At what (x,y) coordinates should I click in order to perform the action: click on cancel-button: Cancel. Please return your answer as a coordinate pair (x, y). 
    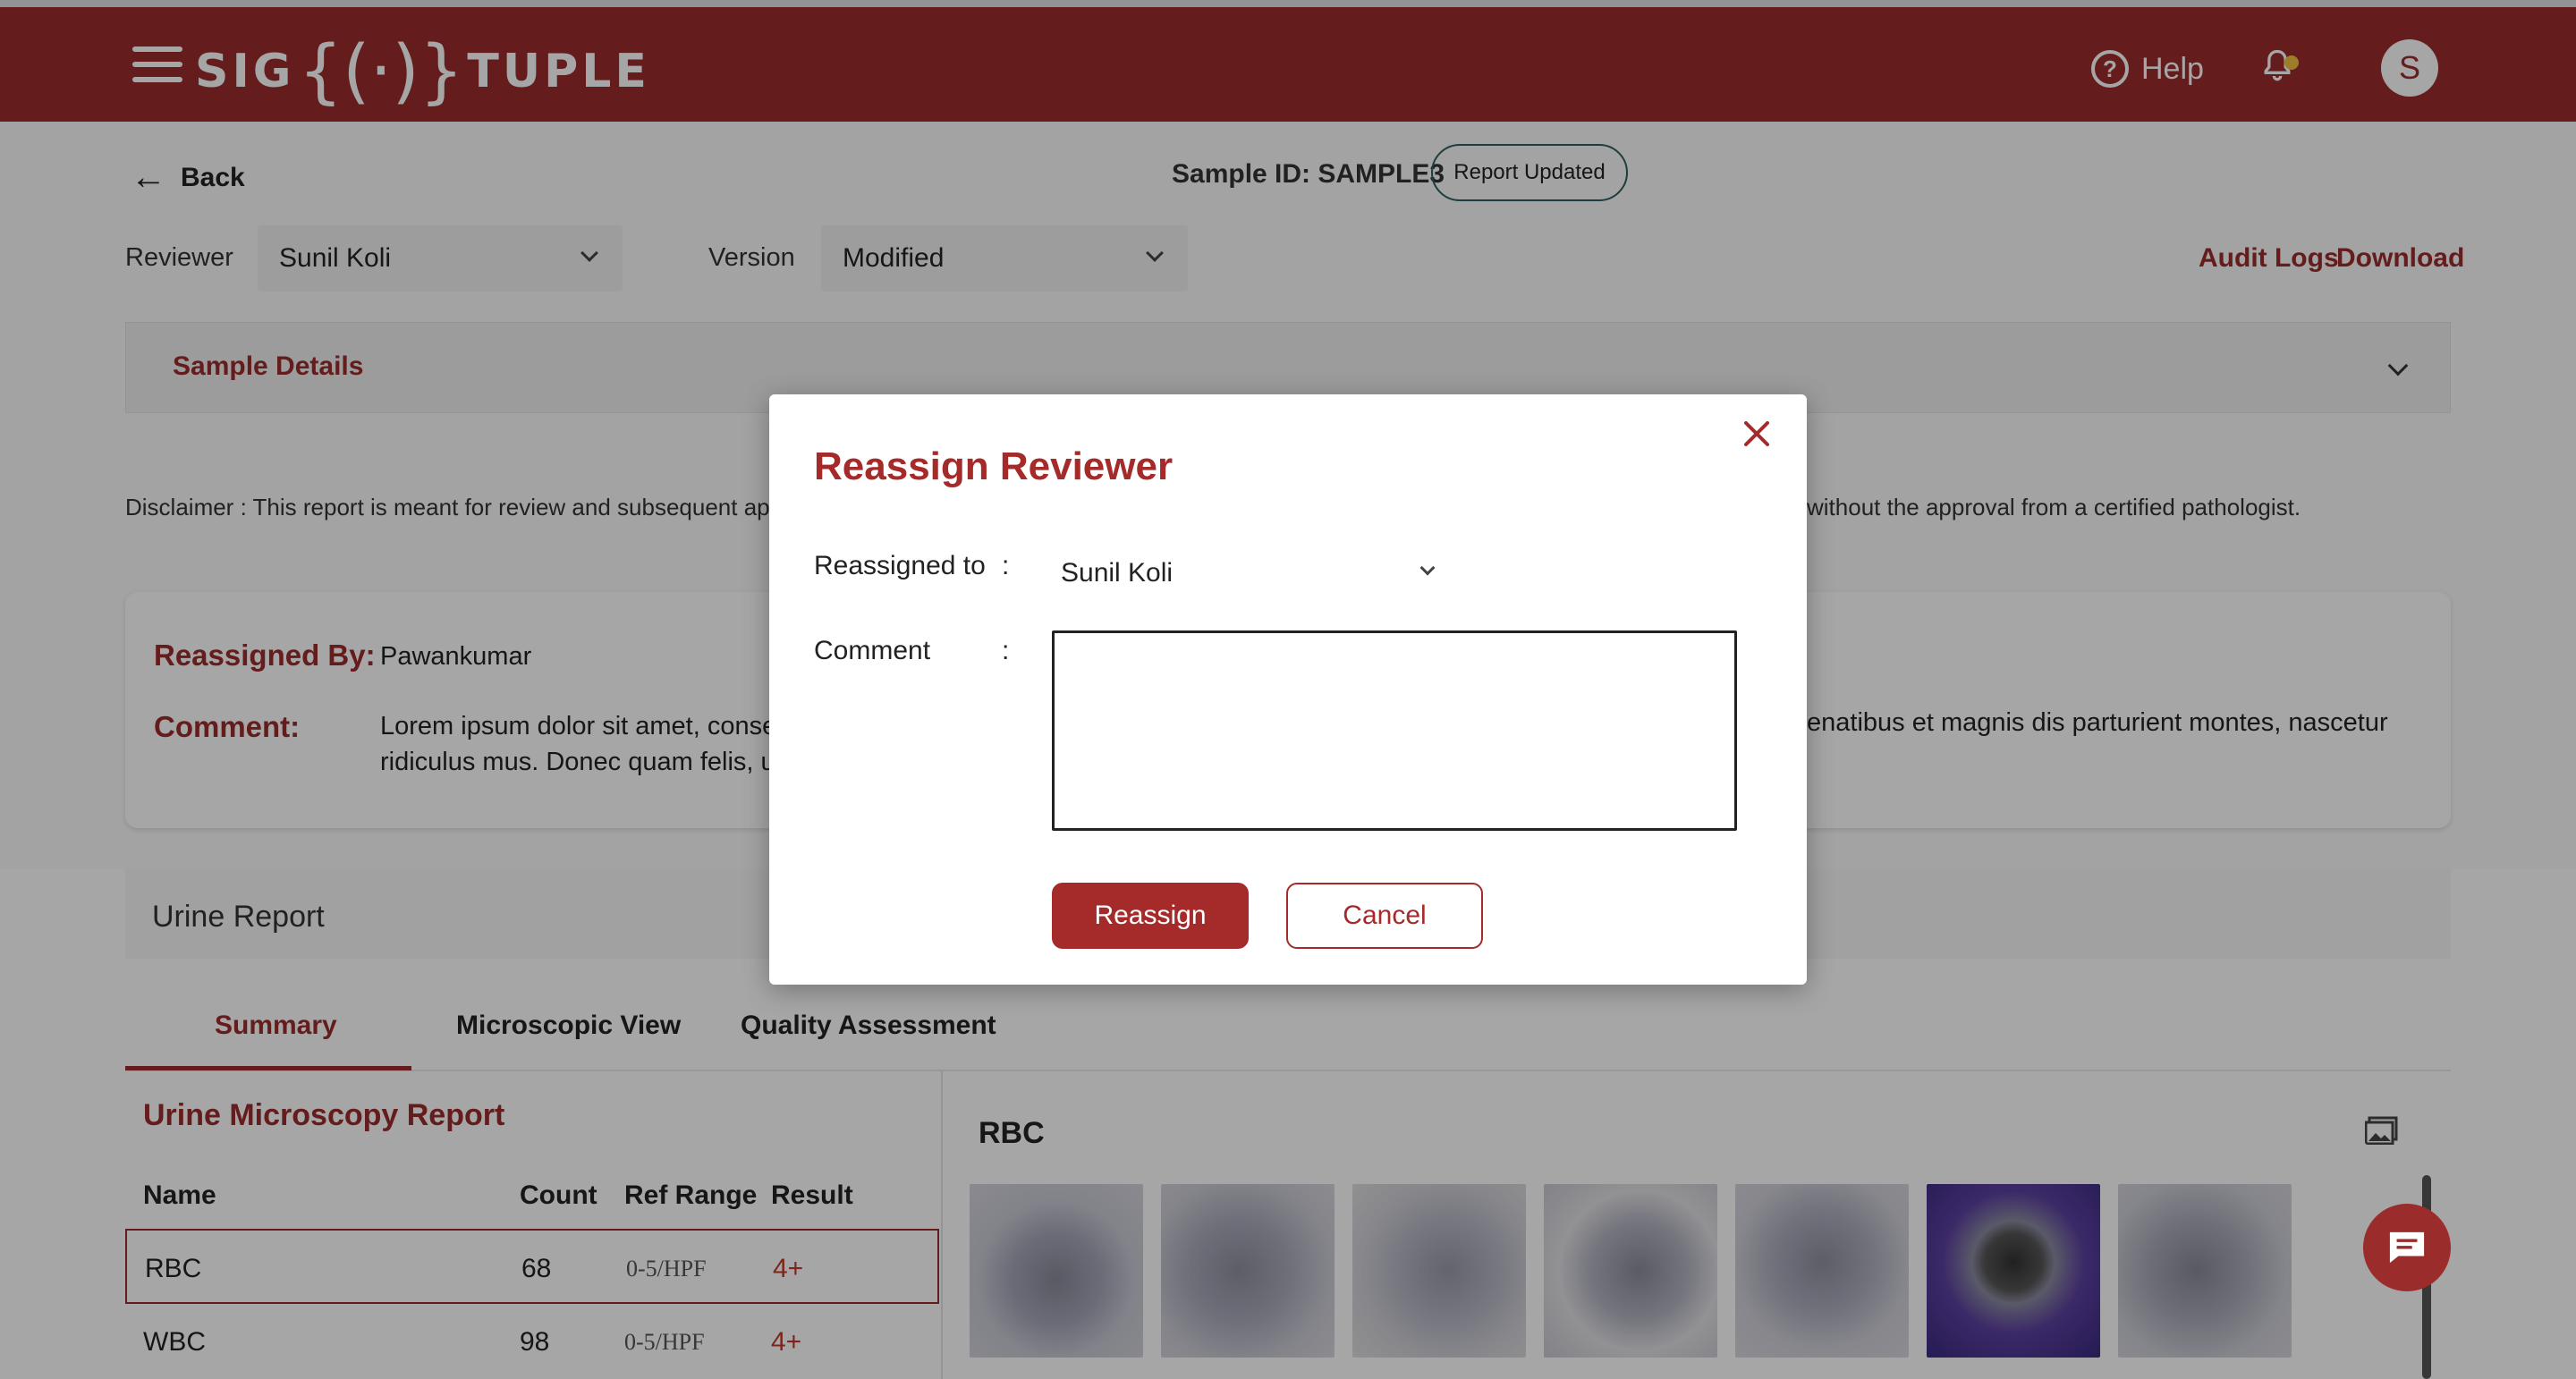
    Looking at the image, I should click on (1384, 916).